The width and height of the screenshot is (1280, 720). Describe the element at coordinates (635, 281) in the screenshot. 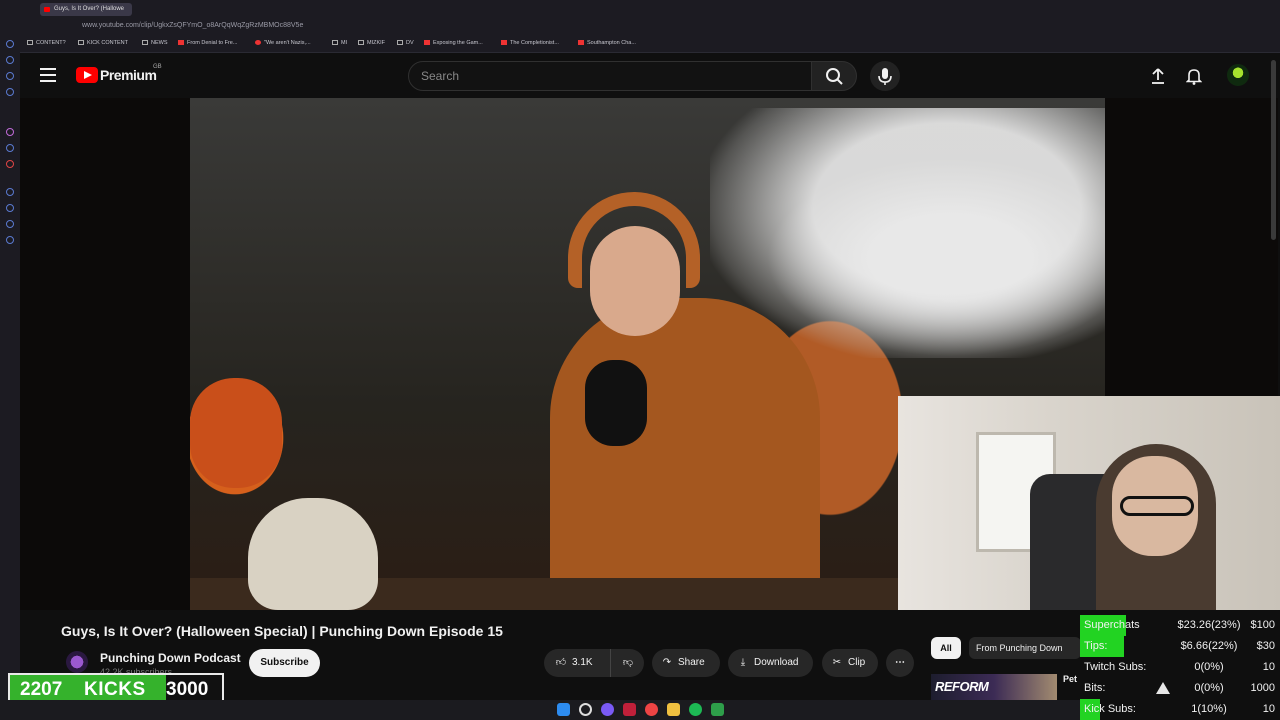

I see `video-host-face` at that location.